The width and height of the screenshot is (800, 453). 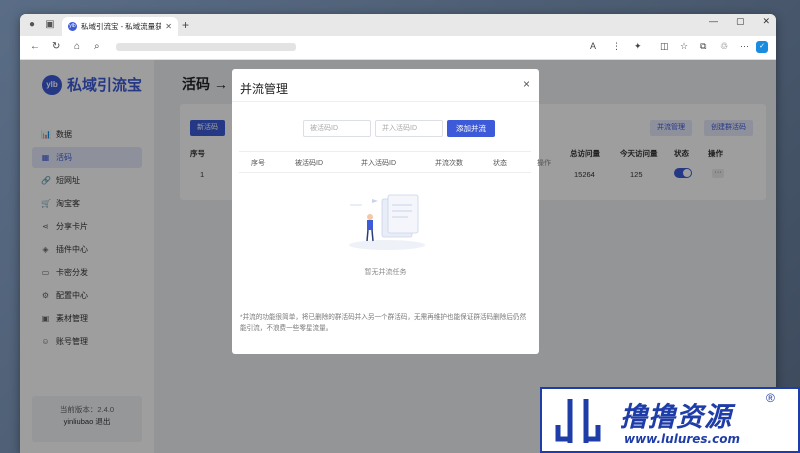 I want to click on close-window-button: ✕, so click(x=766, y=21).